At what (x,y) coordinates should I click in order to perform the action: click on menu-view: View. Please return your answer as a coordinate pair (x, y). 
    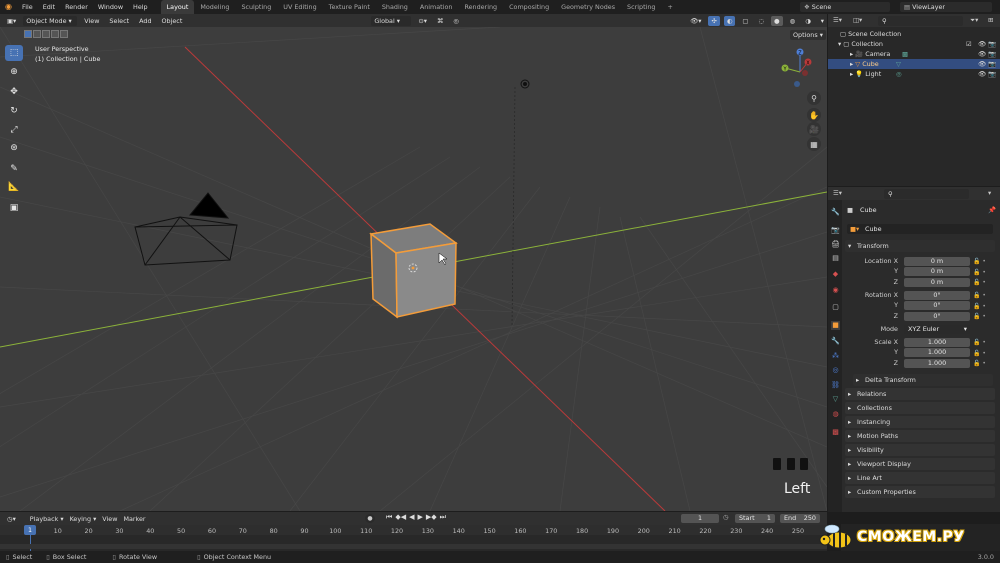
    Looking at the image, I should click on (91, 21).